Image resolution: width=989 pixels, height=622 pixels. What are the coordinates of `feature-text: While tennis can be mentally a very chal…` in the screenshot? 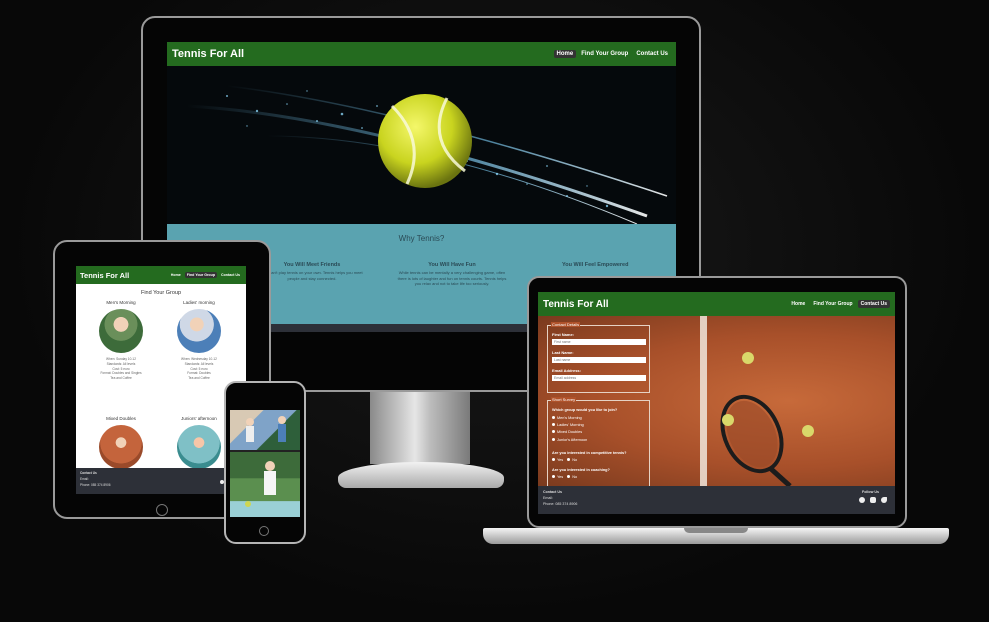 It's located at (452, 278).